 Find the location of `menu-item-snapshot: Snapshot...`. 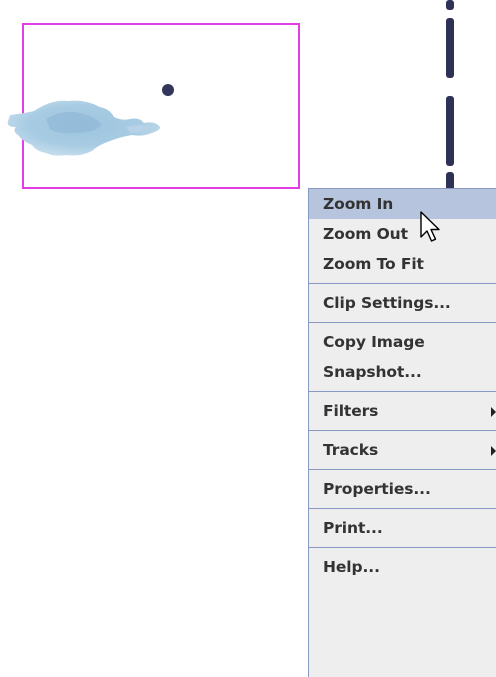

menu-item-snapshot: Snapshot... is located at coordinates (402, 372).